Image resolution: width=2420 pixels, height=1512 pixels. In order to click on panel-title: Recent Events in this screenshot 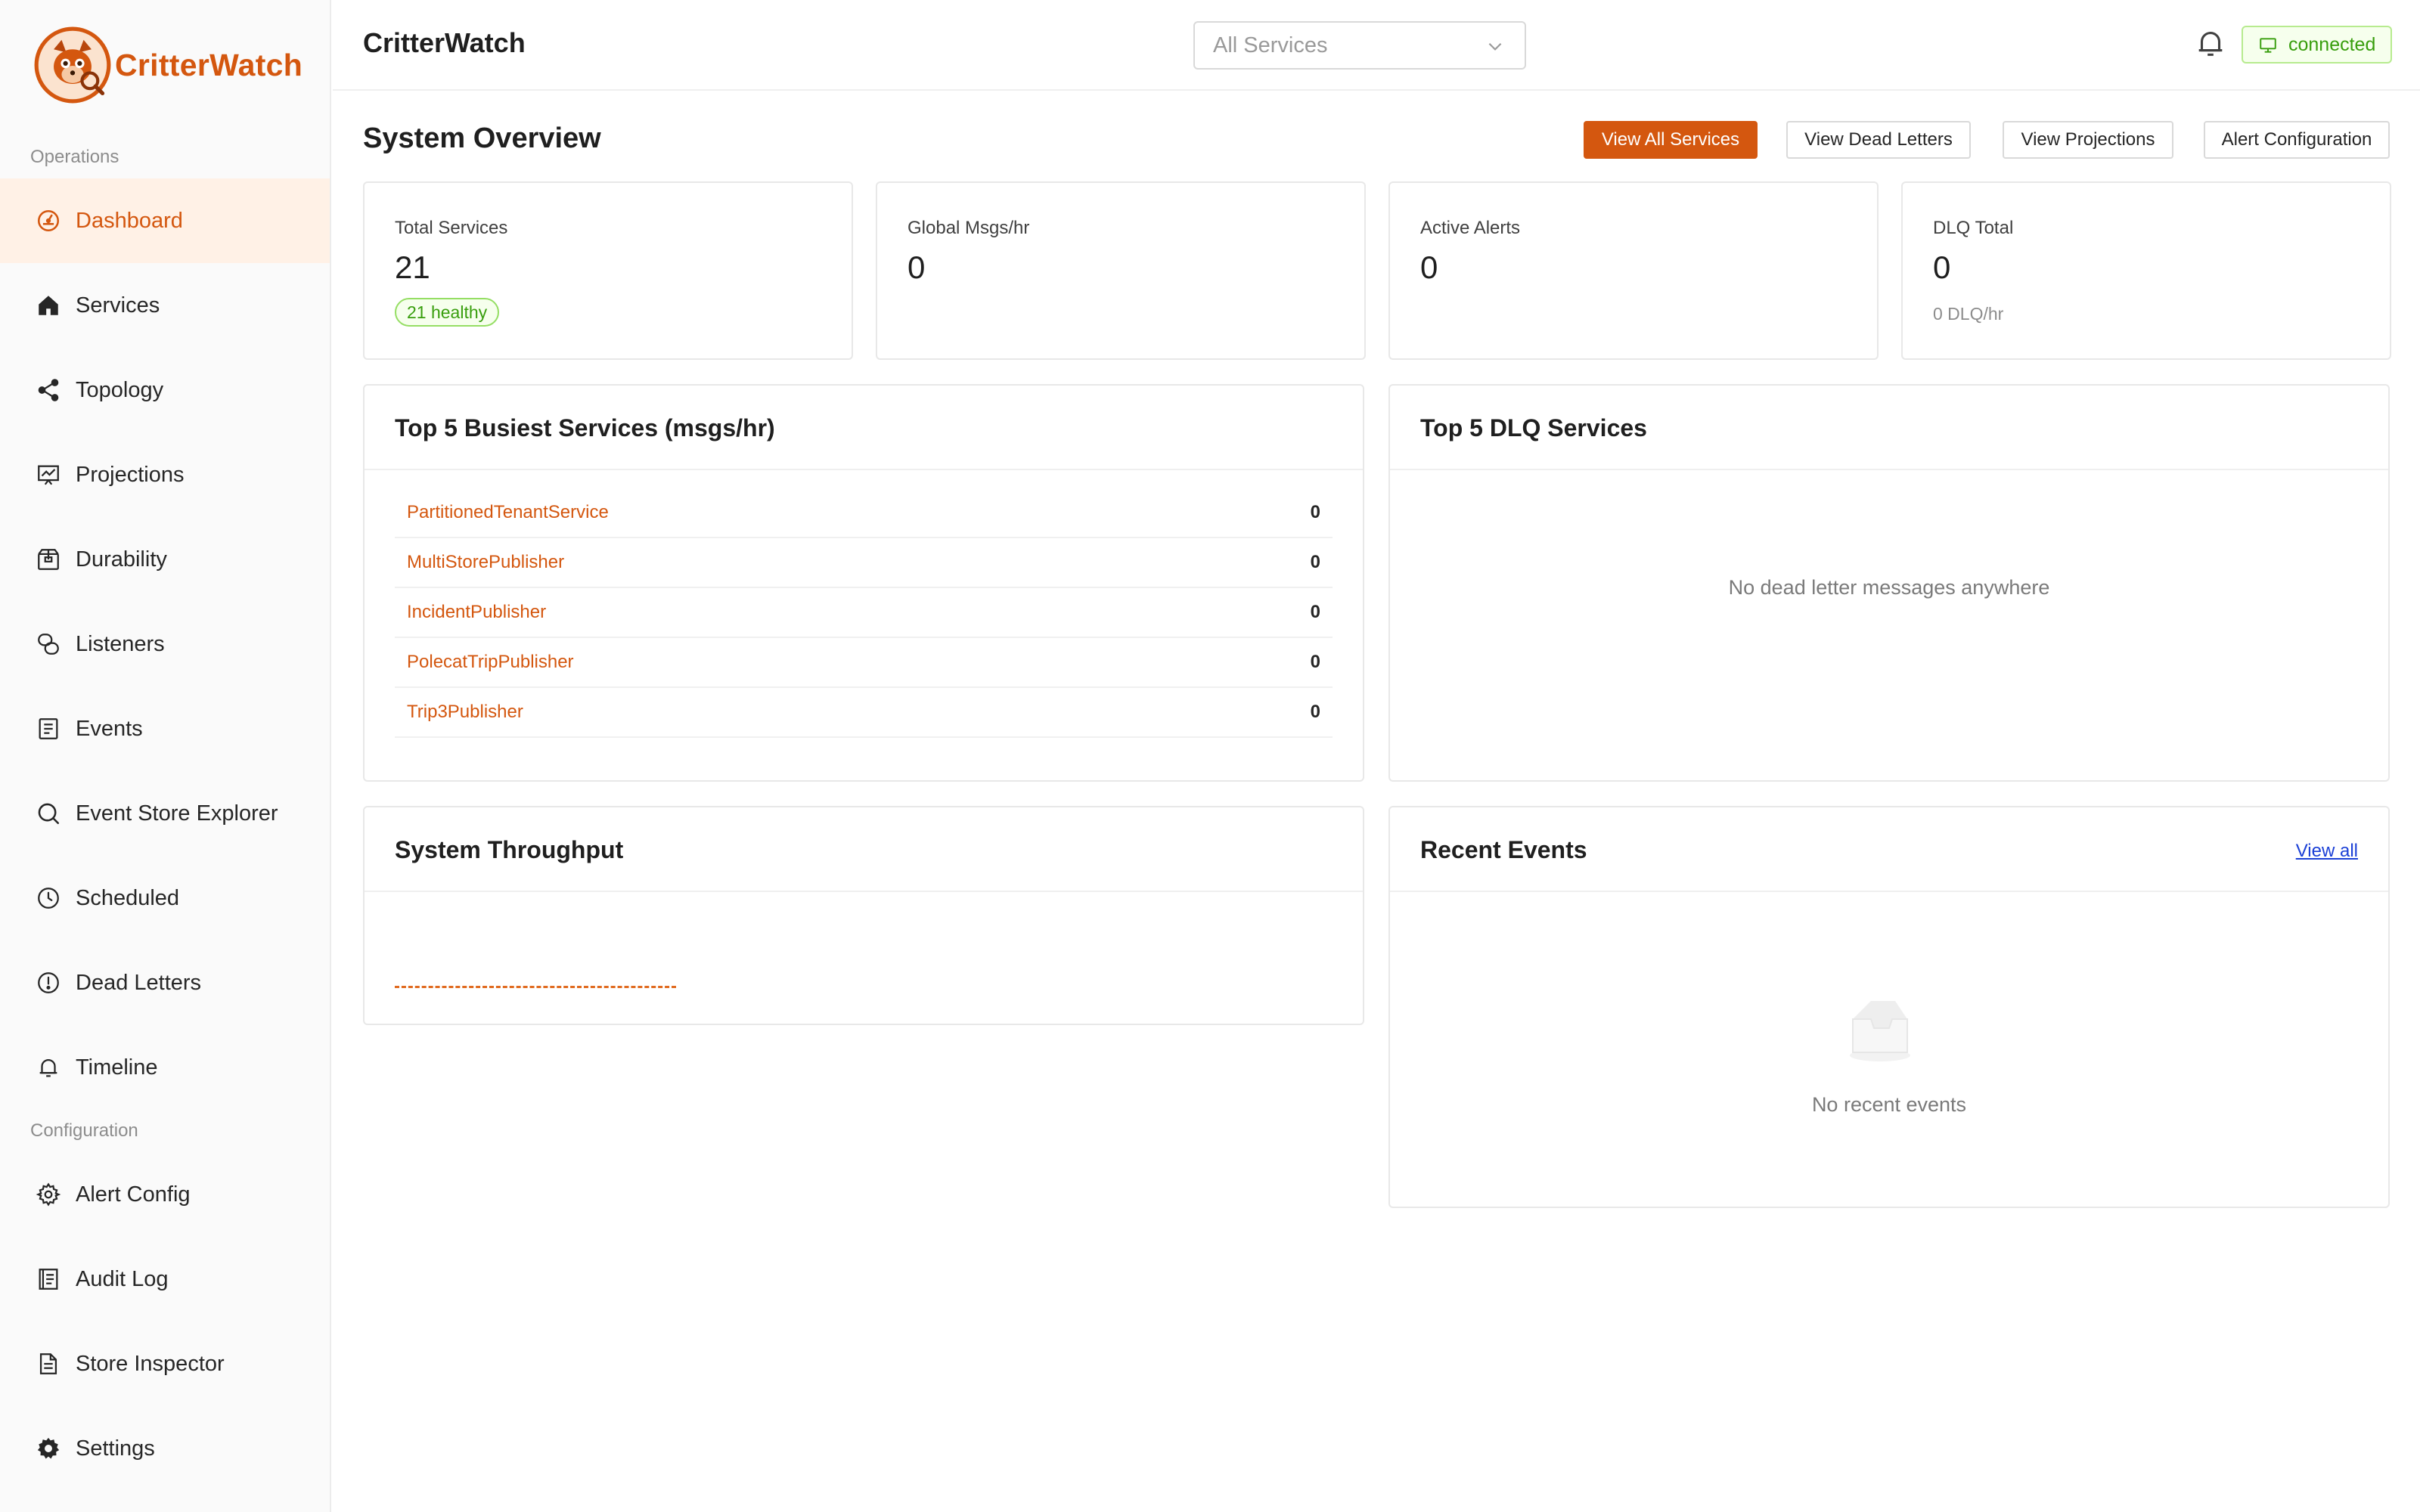, I will do `click(1503, 849)`.